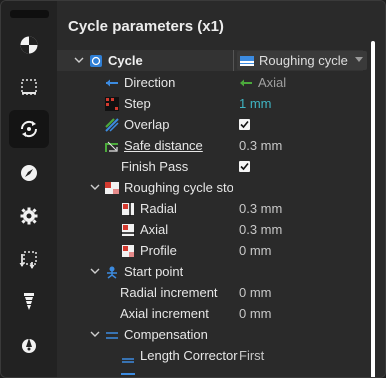 Image resolution: width=386 pixels, height=378 pixels. I want to click on axial-increment-value-cell: 0 mm, so click(255, 313).